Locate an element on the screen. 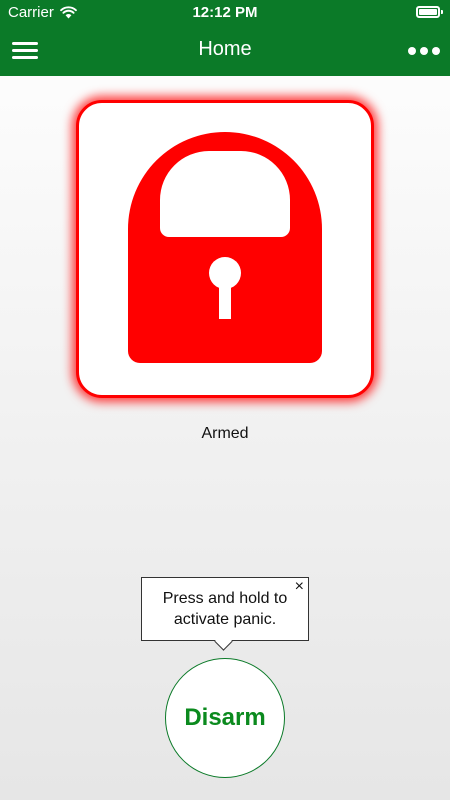 The image size is (450, 800). disarm-button: Disarm is located at coordinates (225, 718).